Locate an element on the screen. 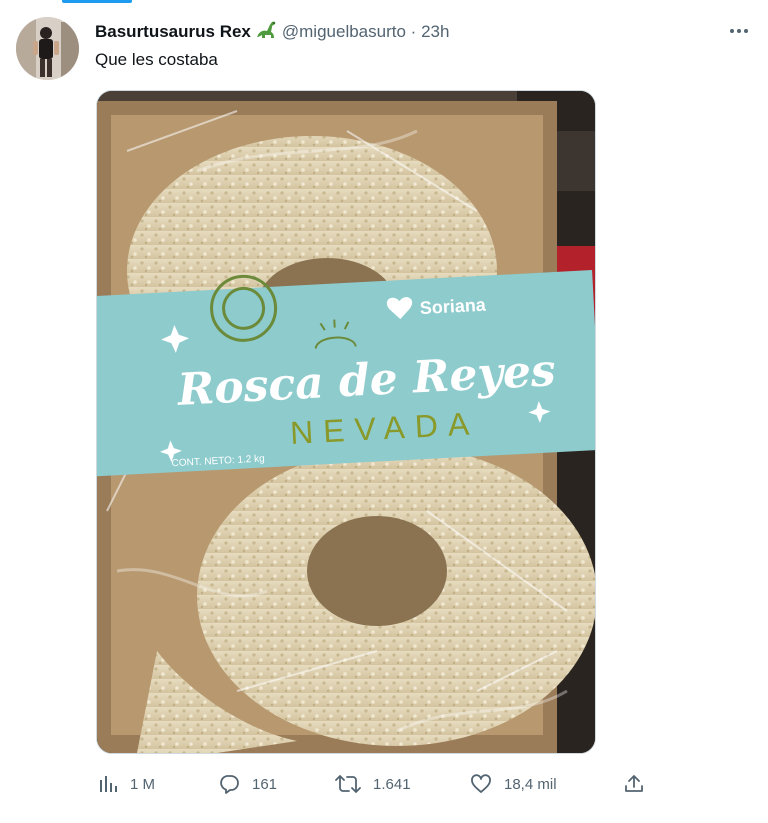 The width and height of the screenshot is (768, 823). sauropod-icon is located at coordinates (267, 33).